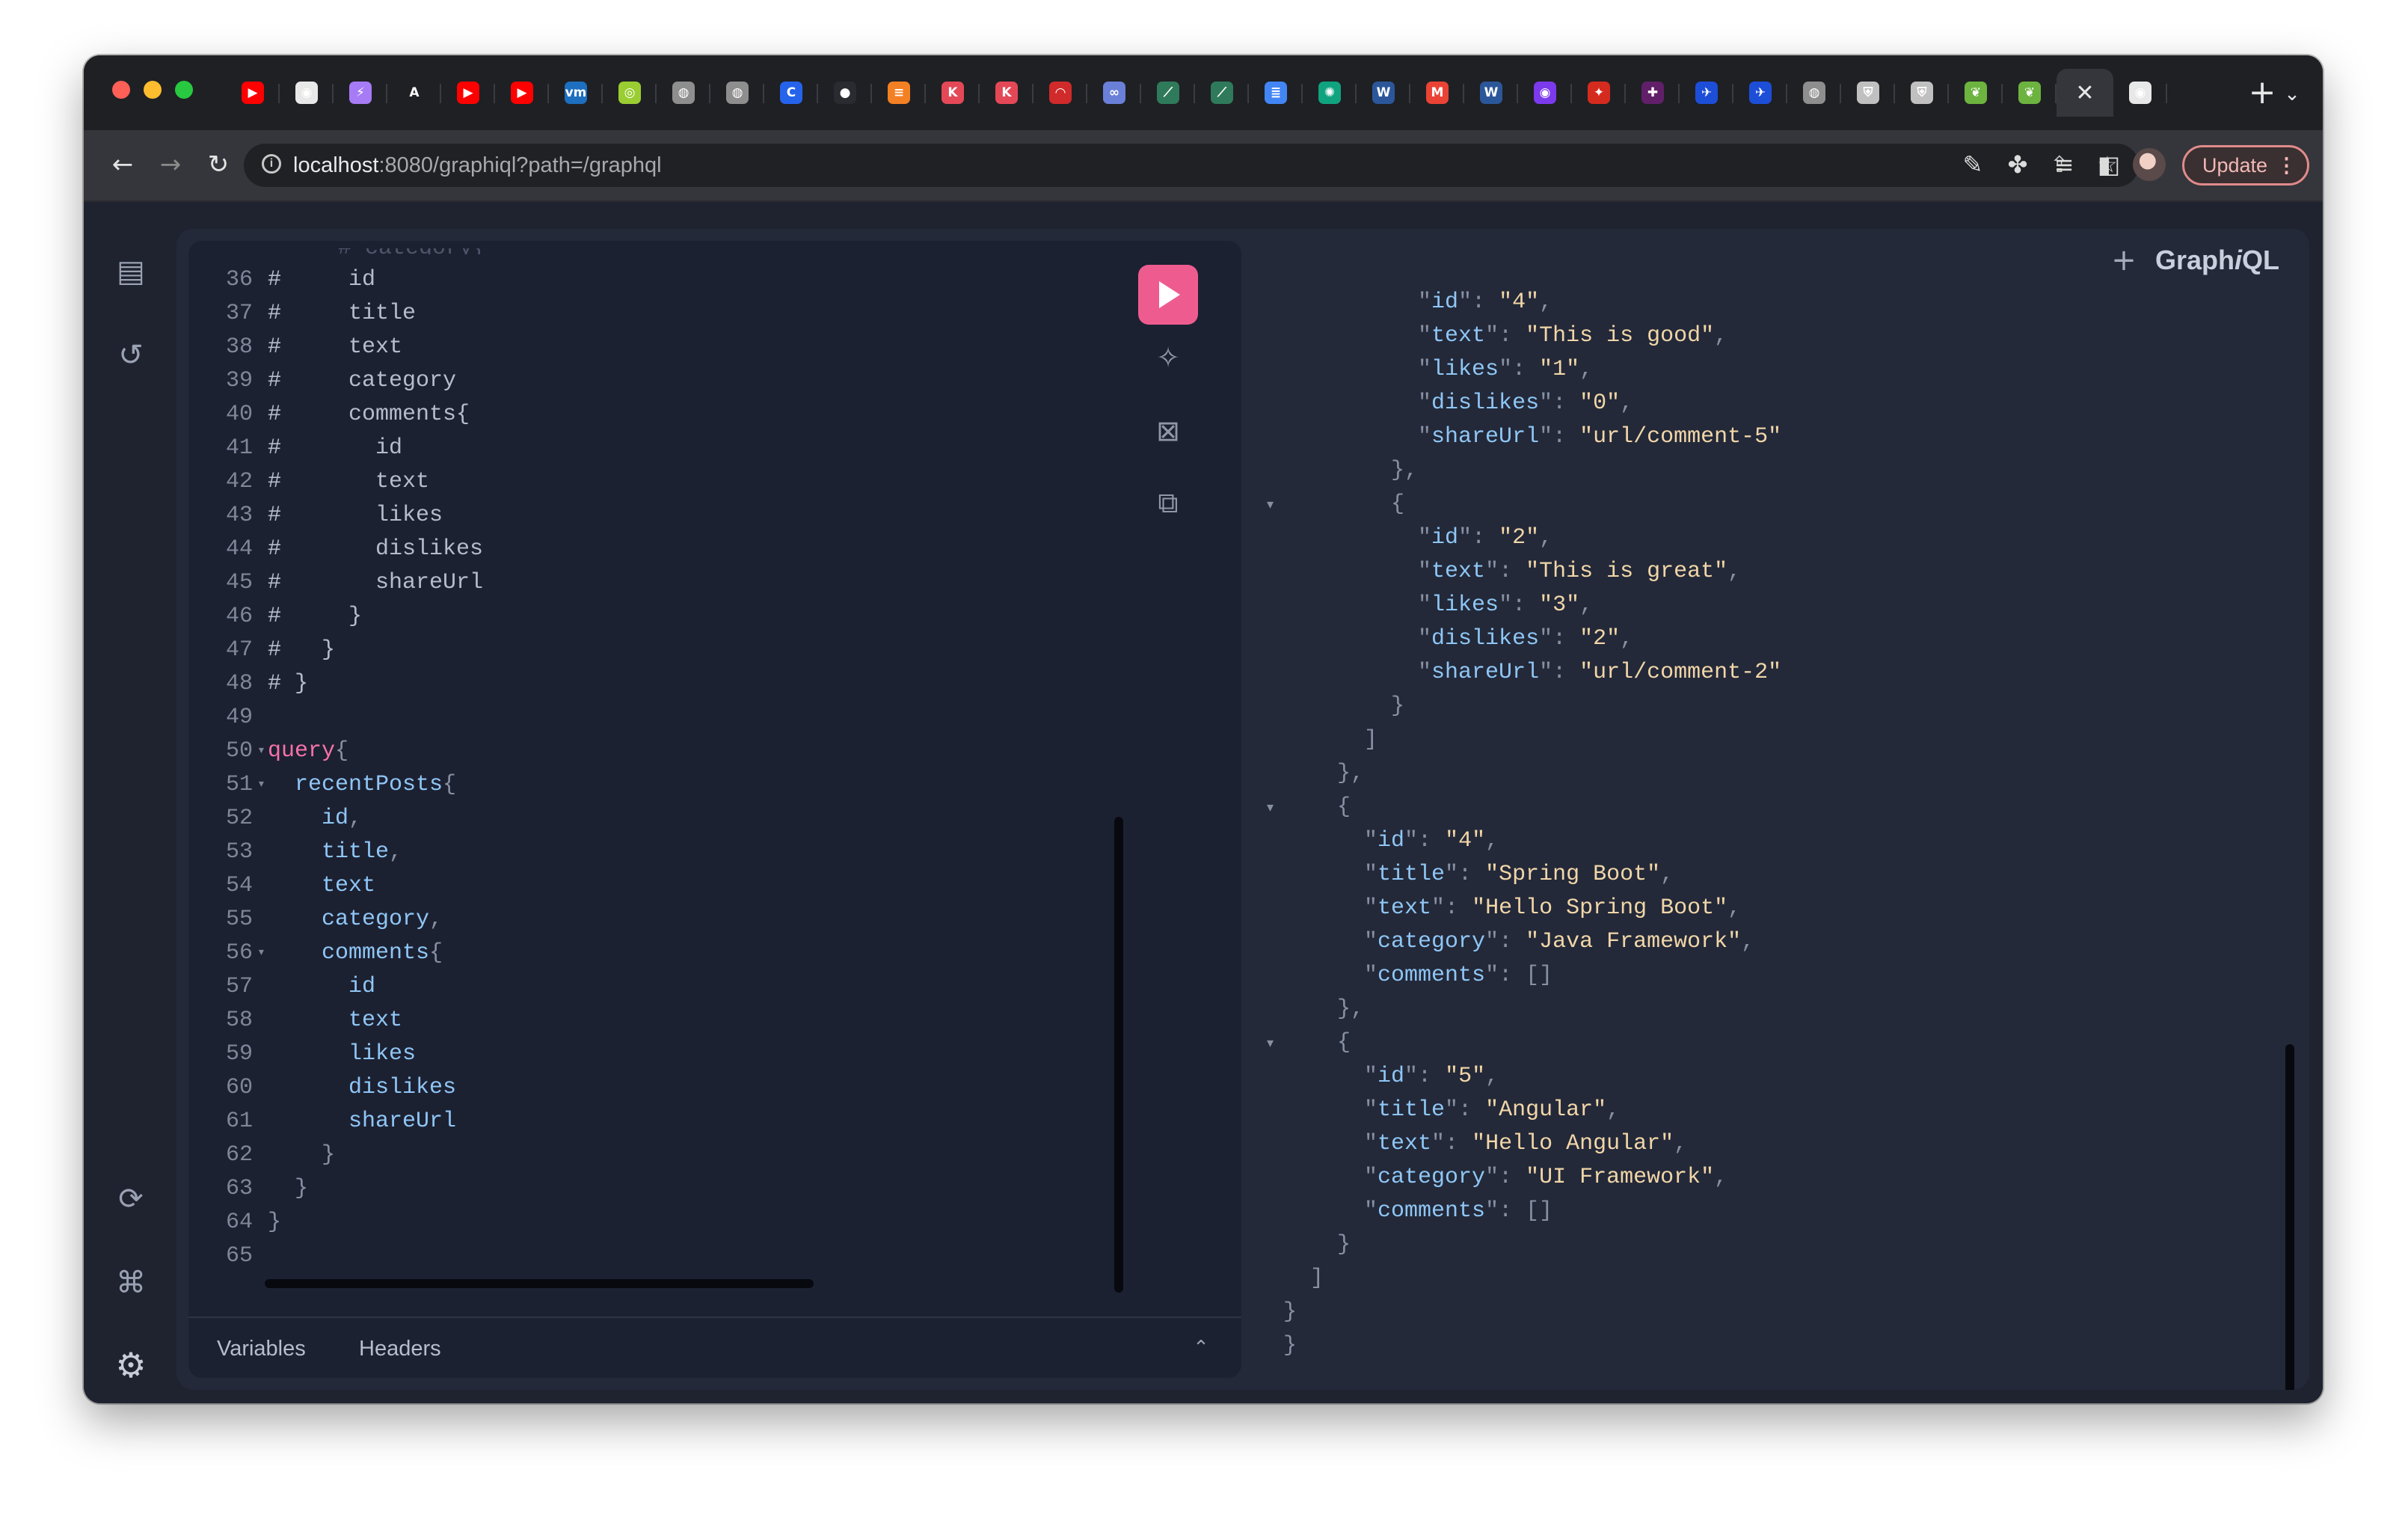 The width and height of the screenshot is (2408, 1514). I want to click on browser-tab: ∞, so click(1114, 93).